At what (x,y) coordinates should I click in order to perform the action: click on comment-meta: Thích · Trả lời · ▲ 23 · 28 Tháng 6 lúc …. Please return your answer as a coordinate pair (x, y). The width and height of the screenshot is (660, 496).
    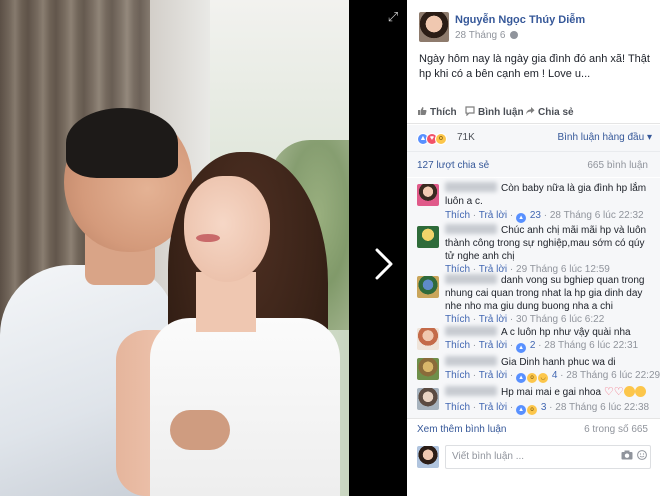
    Looking at the image, I should click on (544, 216).